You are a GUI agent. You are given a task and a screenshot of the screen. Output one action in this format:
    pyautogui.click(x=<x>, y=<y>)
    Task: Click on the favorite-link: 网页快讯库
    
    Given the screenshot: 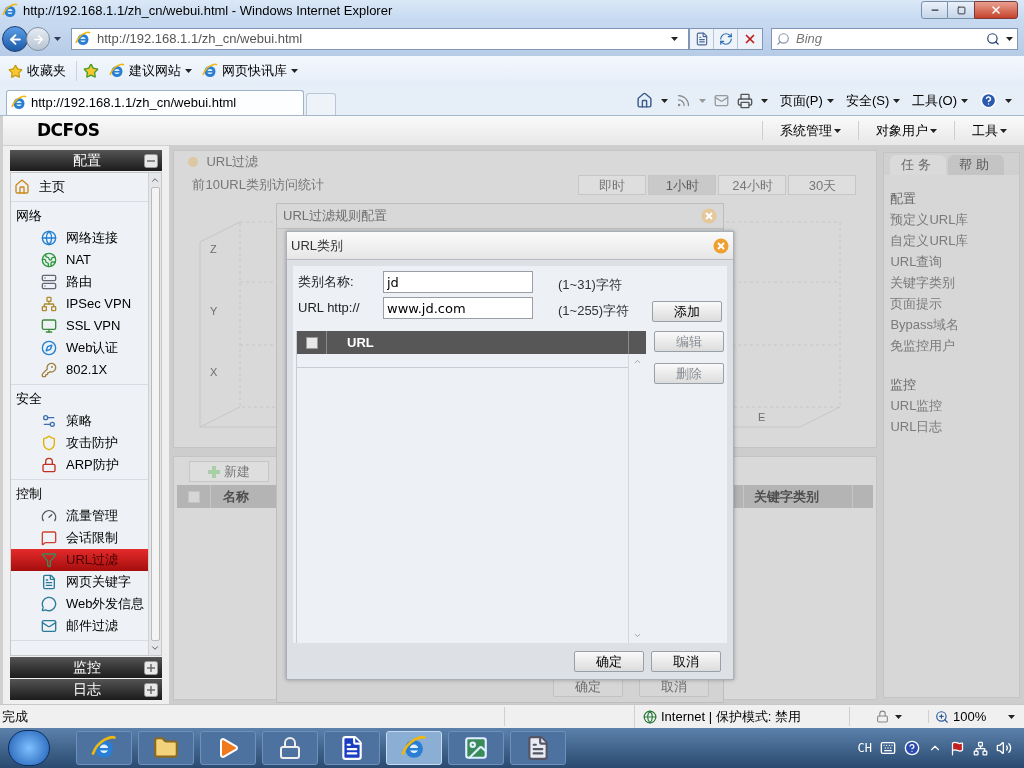 What is the action you would take?
    pyautogui.click(x=250, y=71)
    